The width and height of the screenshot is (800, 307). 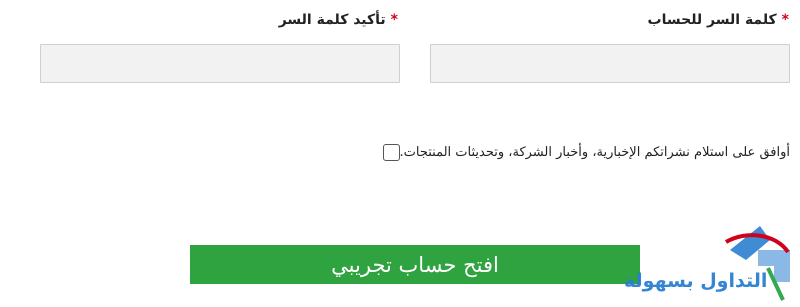 I want to click on password-label-text: كلمة السر للحساب, so click(x=712, y=20).